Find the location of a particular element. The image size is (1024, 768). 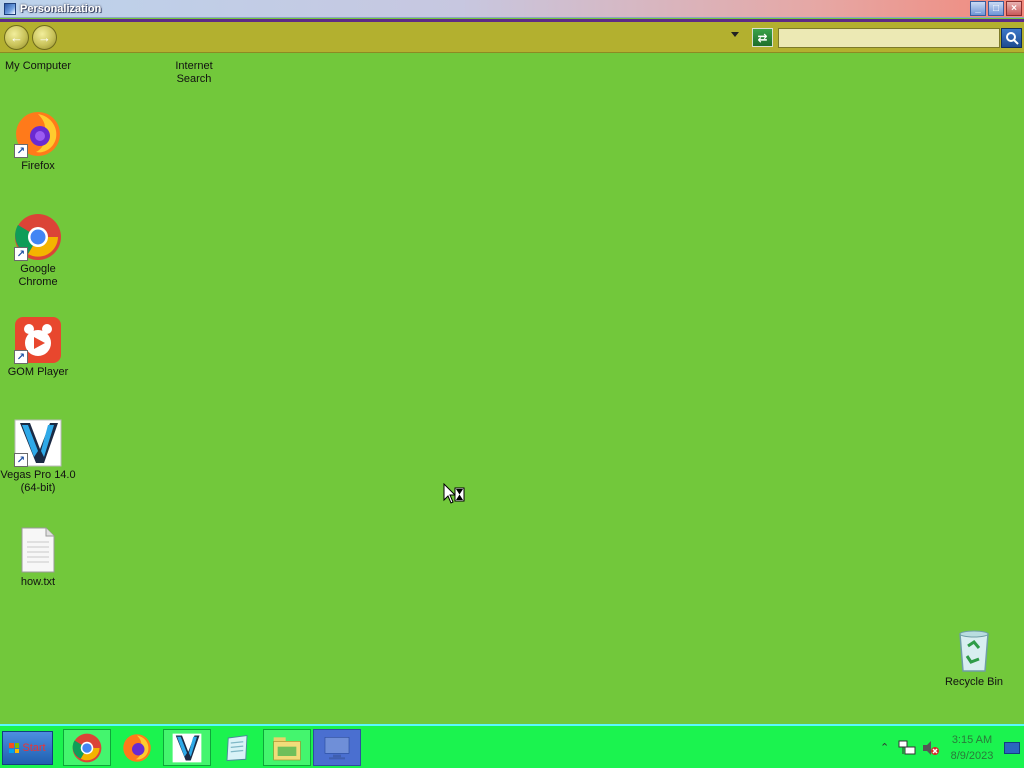

address-dropdown-icon is located at coordinates (735, 34).